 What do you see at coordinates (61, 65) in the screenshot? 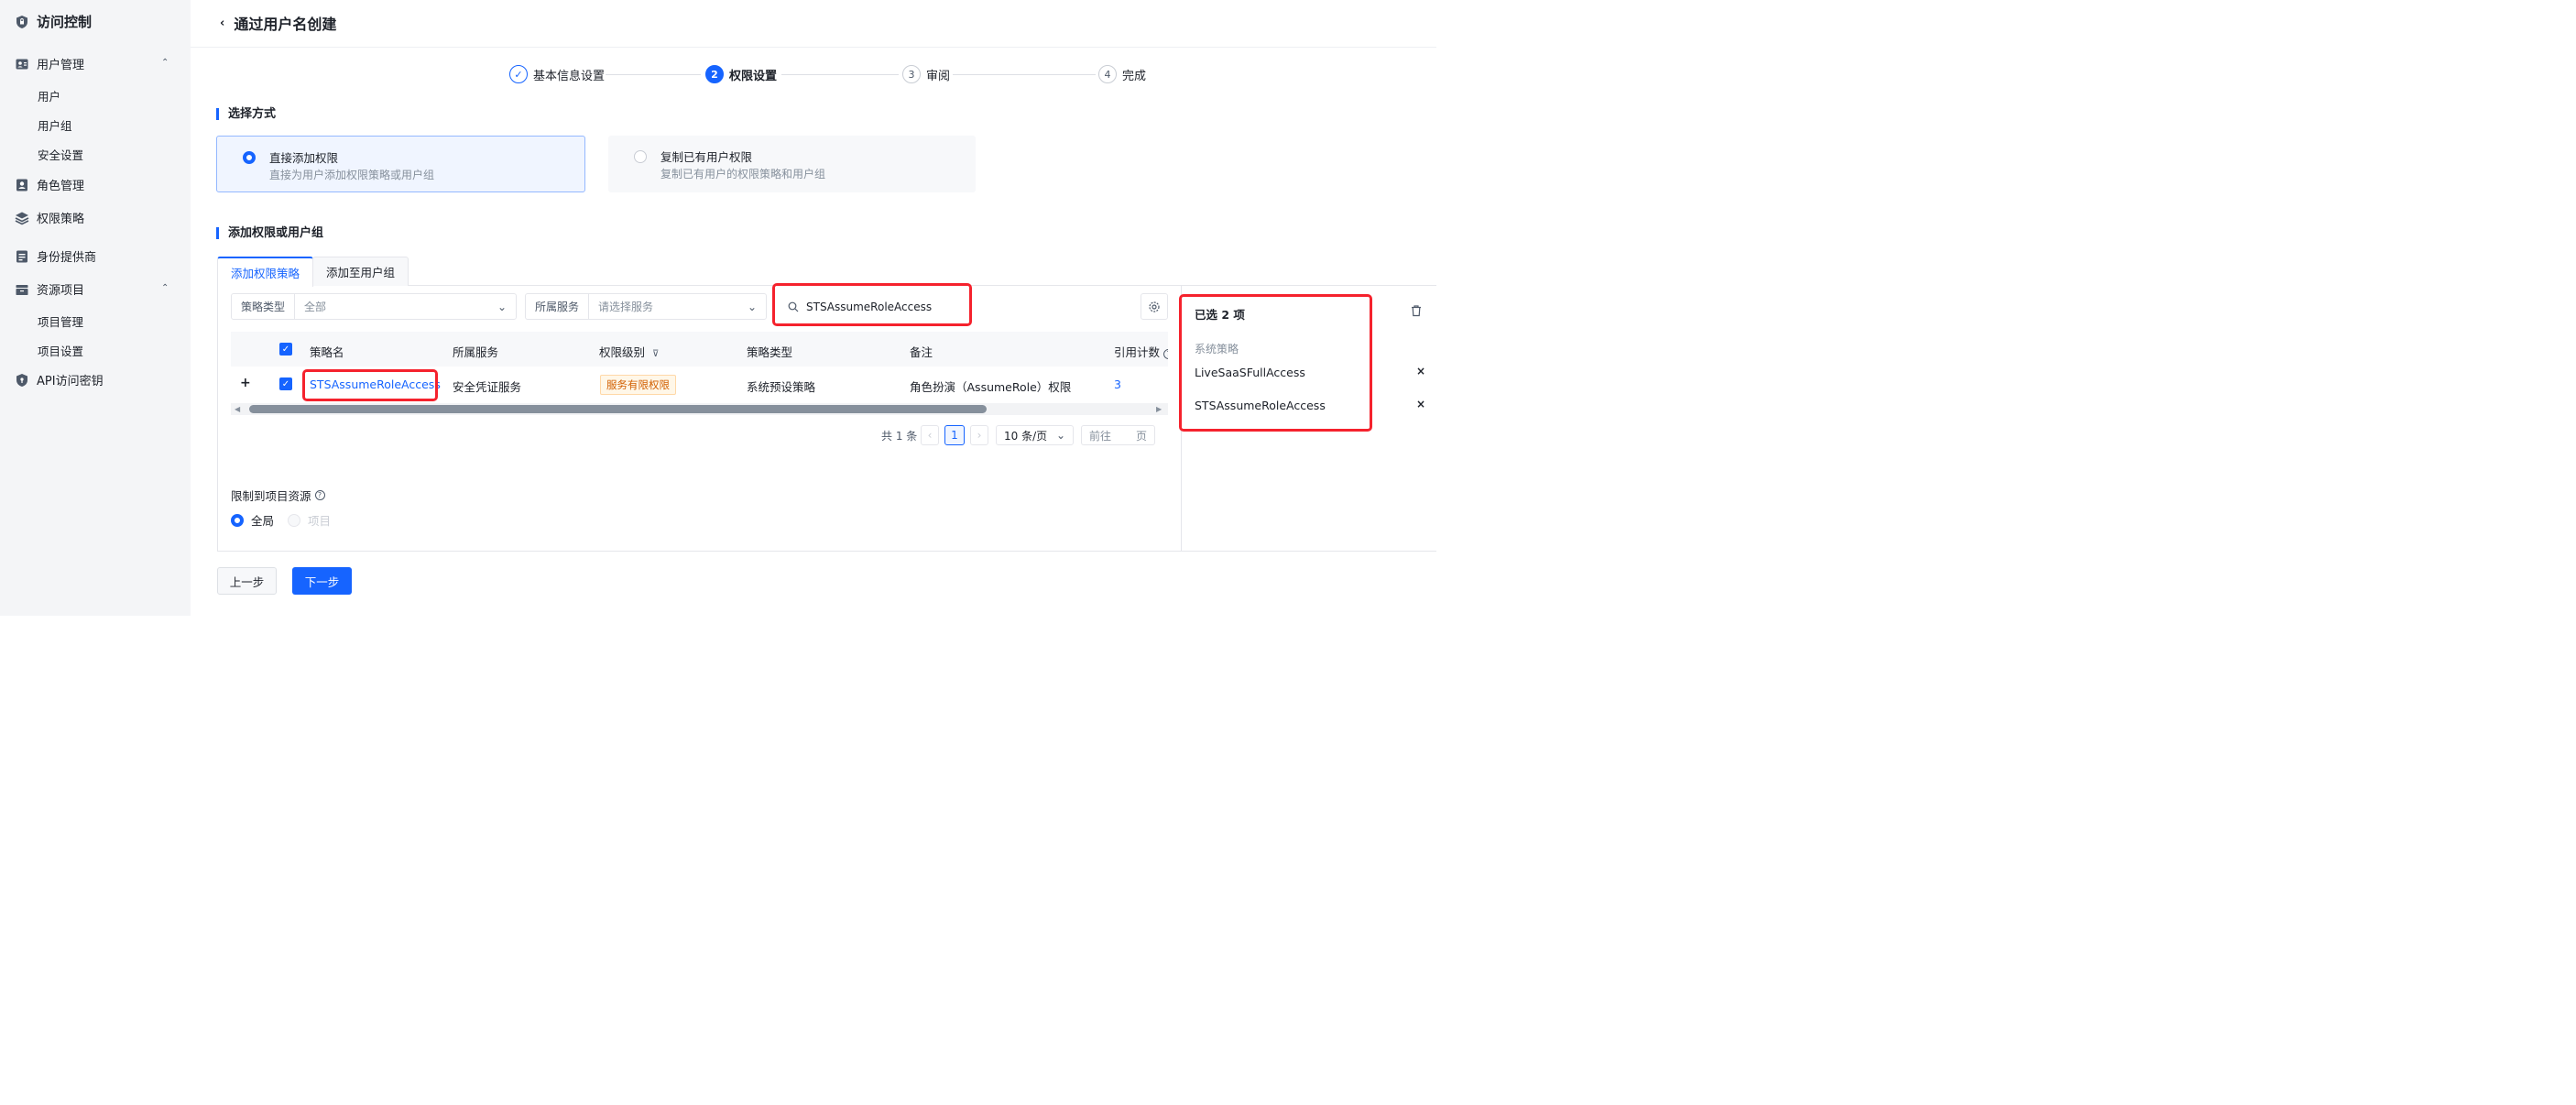
I see `sidebar-item-label: 用户管理` at bounding box center [61, 65].